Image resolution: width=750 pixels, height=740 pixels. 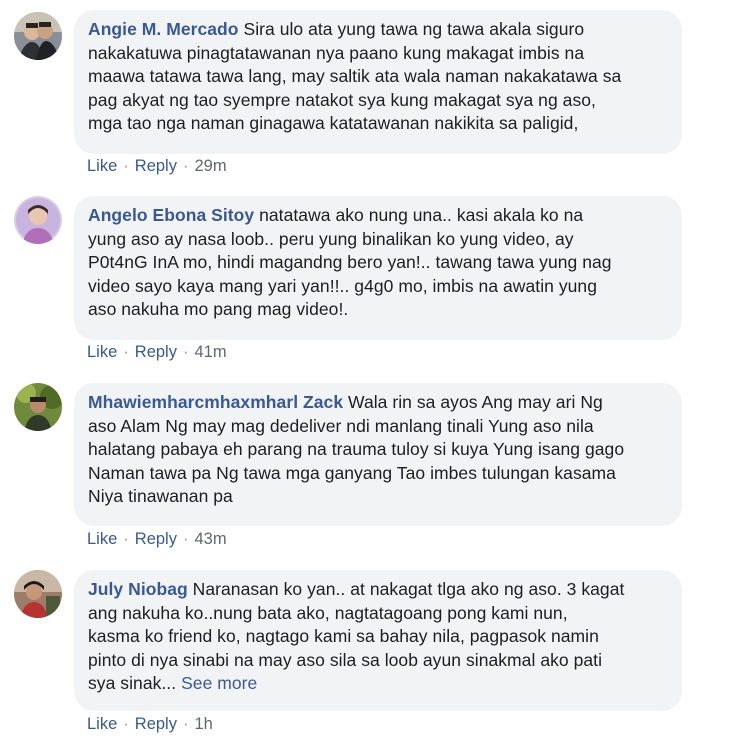 I want to click on comment-author: Angie M. Mercado, so click(x=163, y=29).